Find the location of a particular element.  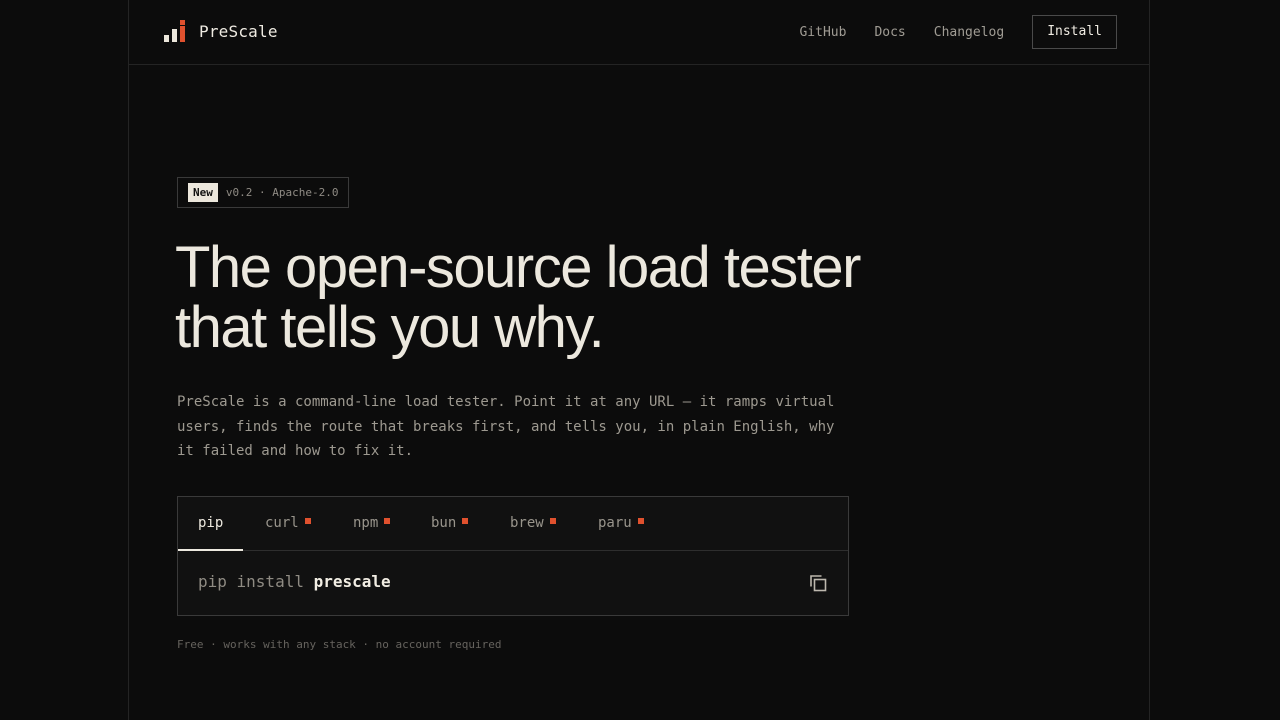

top-nav: PreScale GitHub Docs Changelog Install is located at coordinates (639, 32).